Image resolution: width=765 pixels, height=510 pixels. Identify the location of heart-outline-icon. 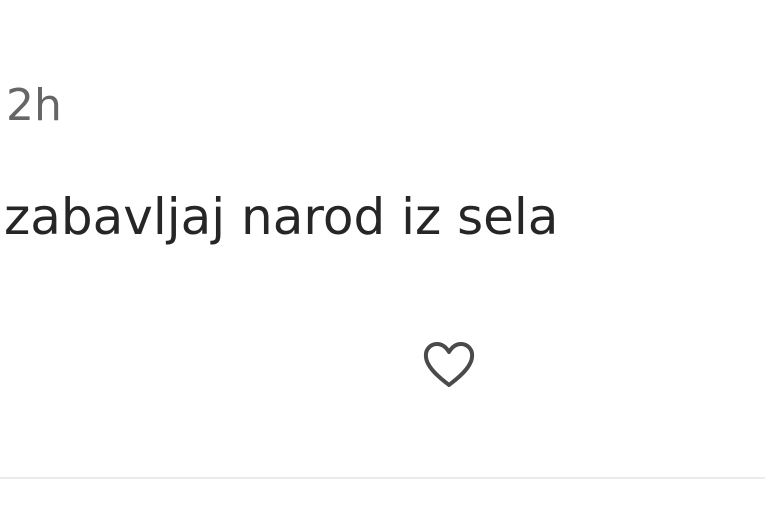
(449, 364).